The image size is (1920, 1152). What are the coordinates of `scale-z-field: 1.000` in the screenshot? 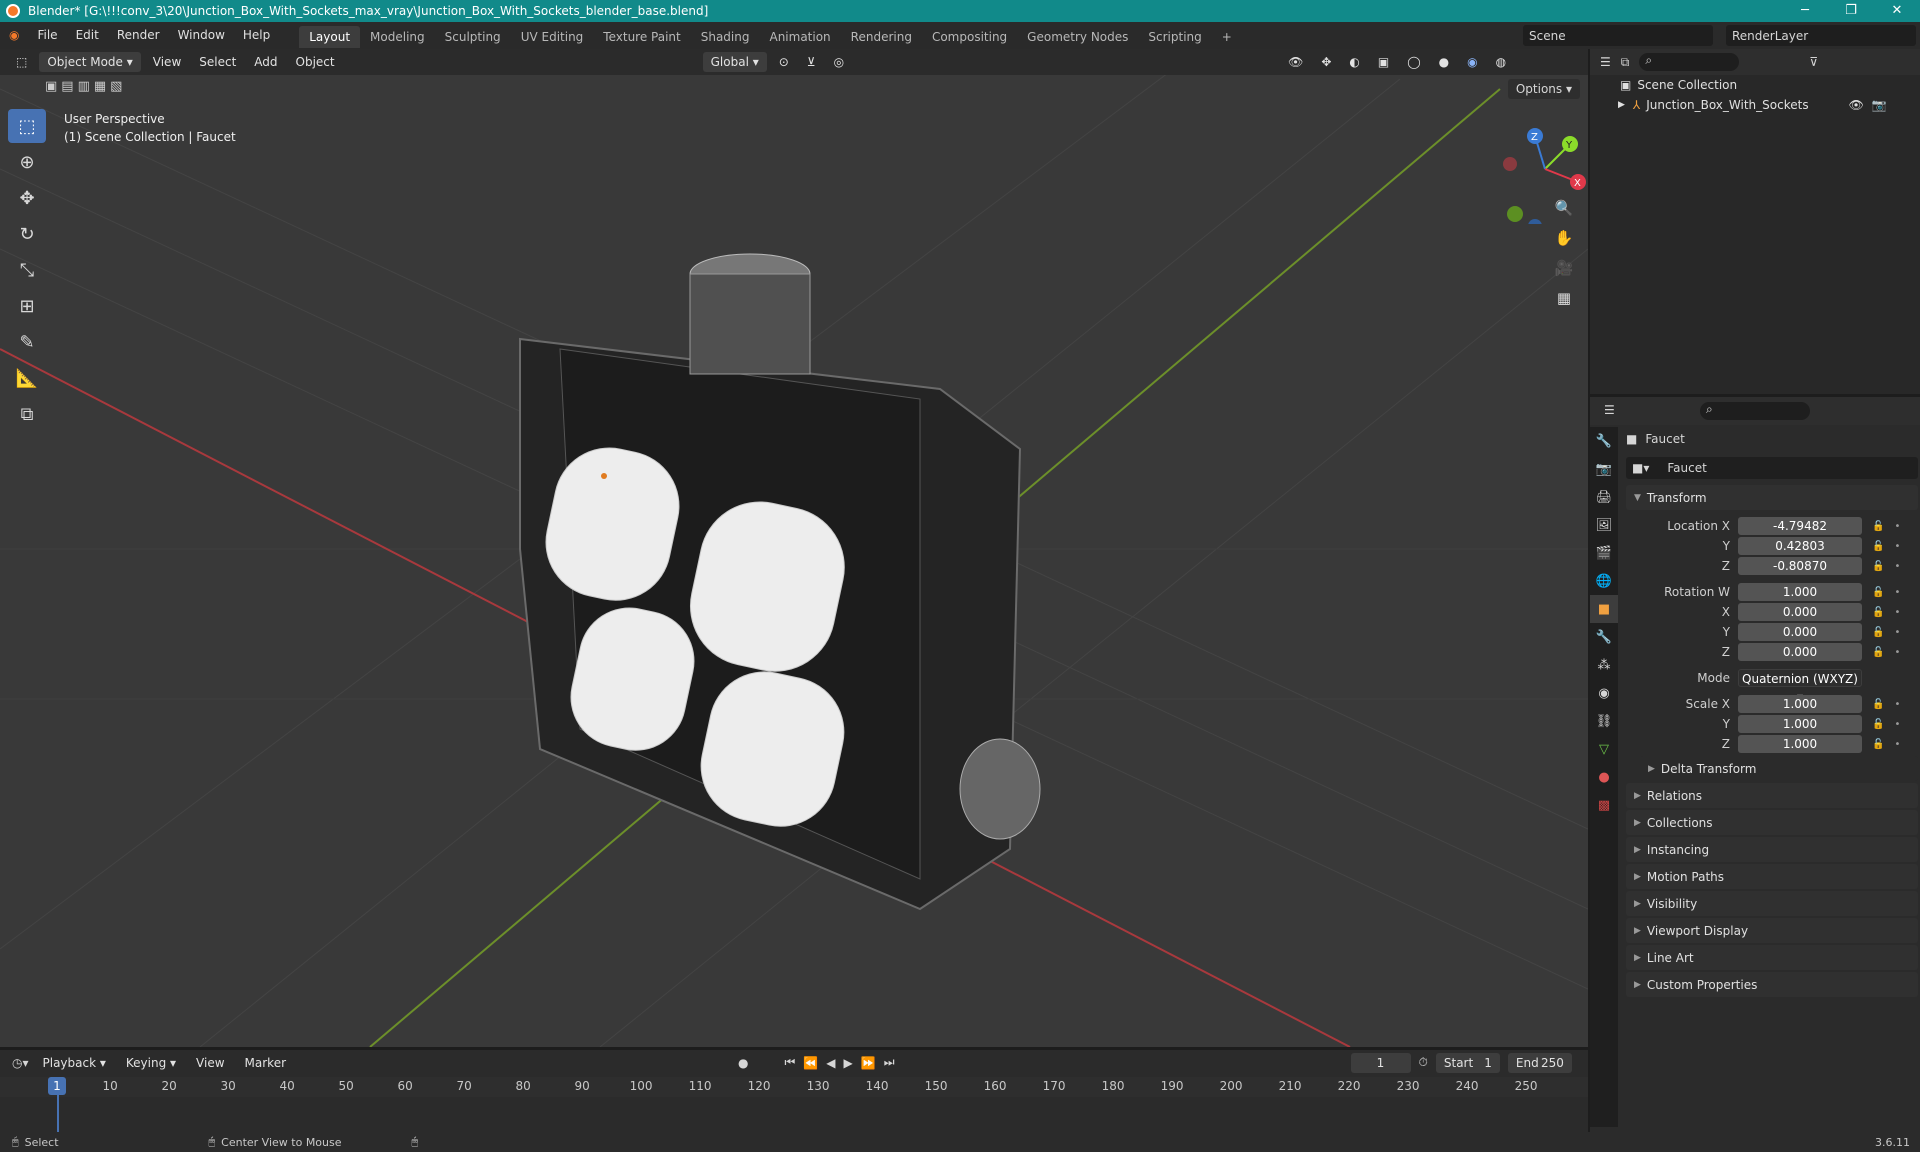 It's located at (1800, 744).